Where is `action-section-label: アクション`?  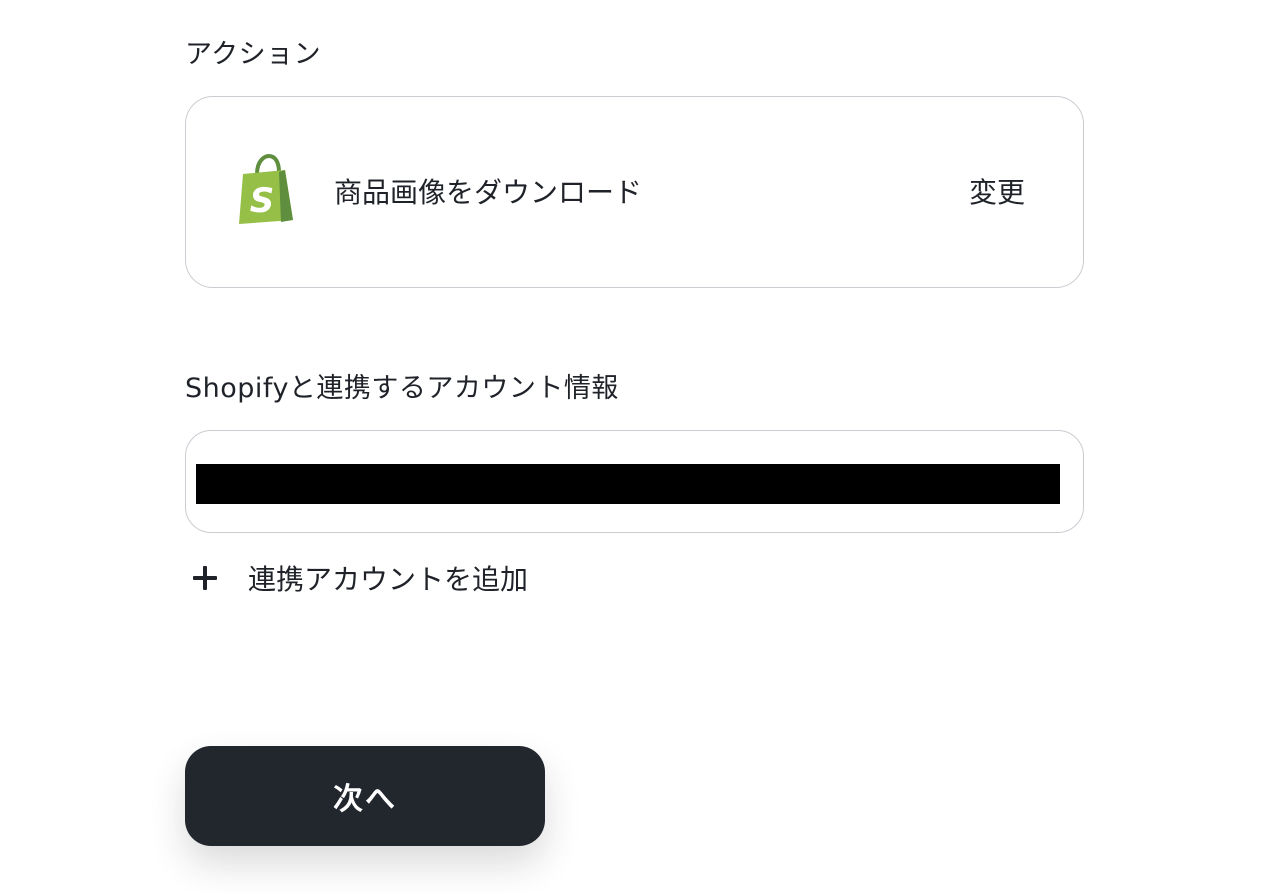 action-section-label: アクション is located at coordinates (253, 54).